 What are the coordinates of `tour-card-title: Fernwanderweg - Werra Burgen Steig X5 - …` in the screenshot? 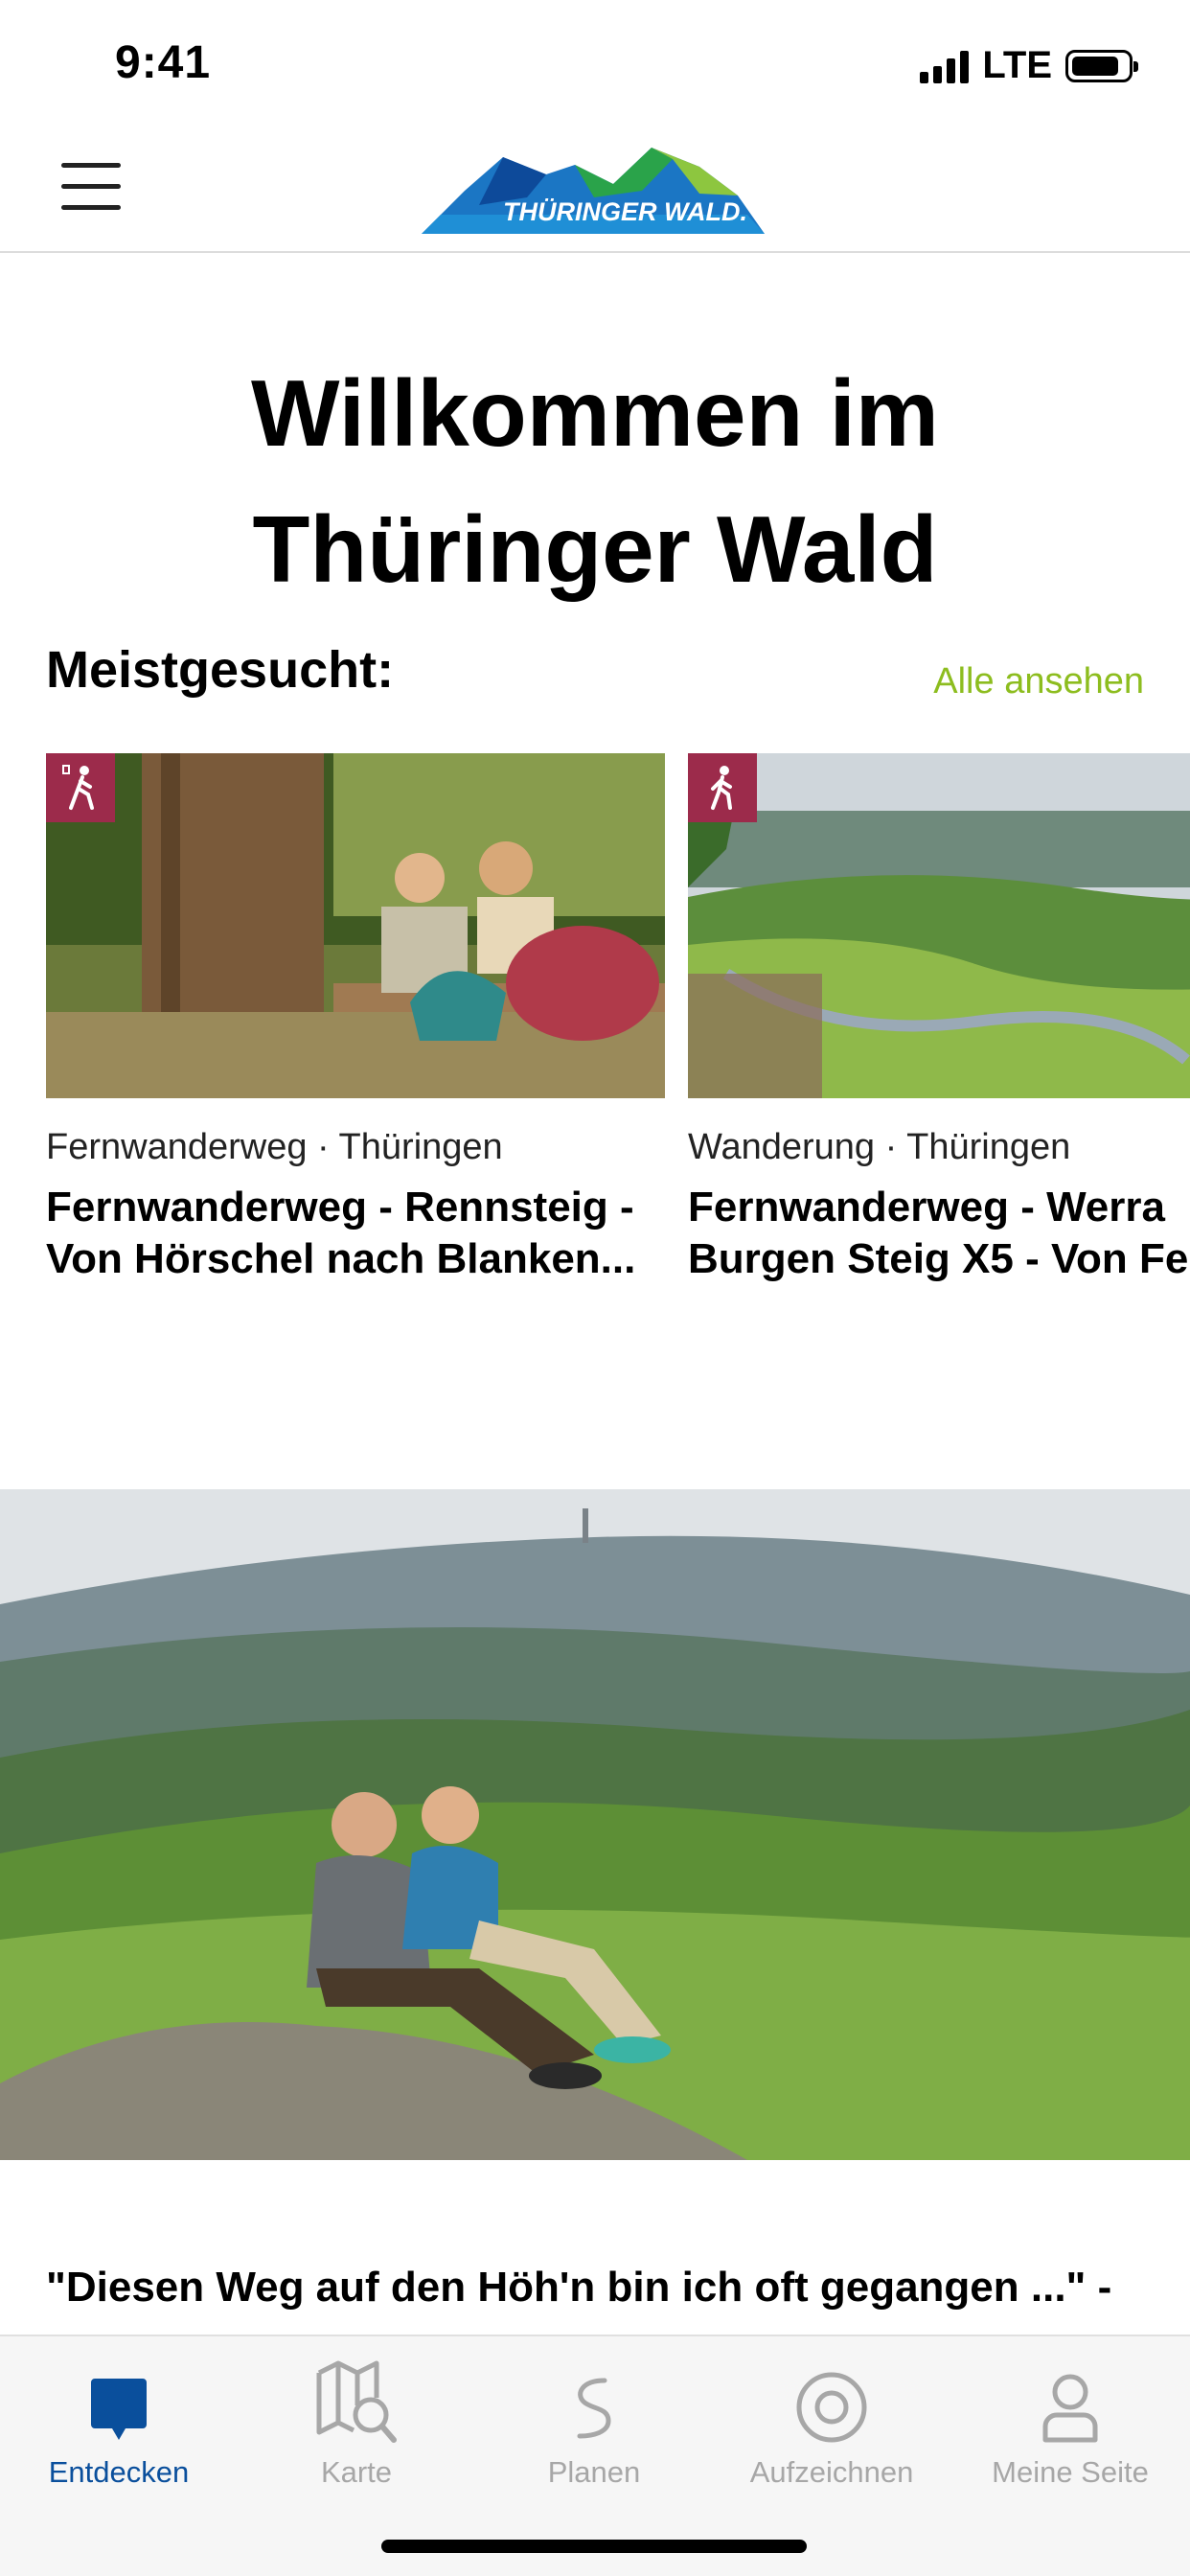 It's located at (939, 1233).